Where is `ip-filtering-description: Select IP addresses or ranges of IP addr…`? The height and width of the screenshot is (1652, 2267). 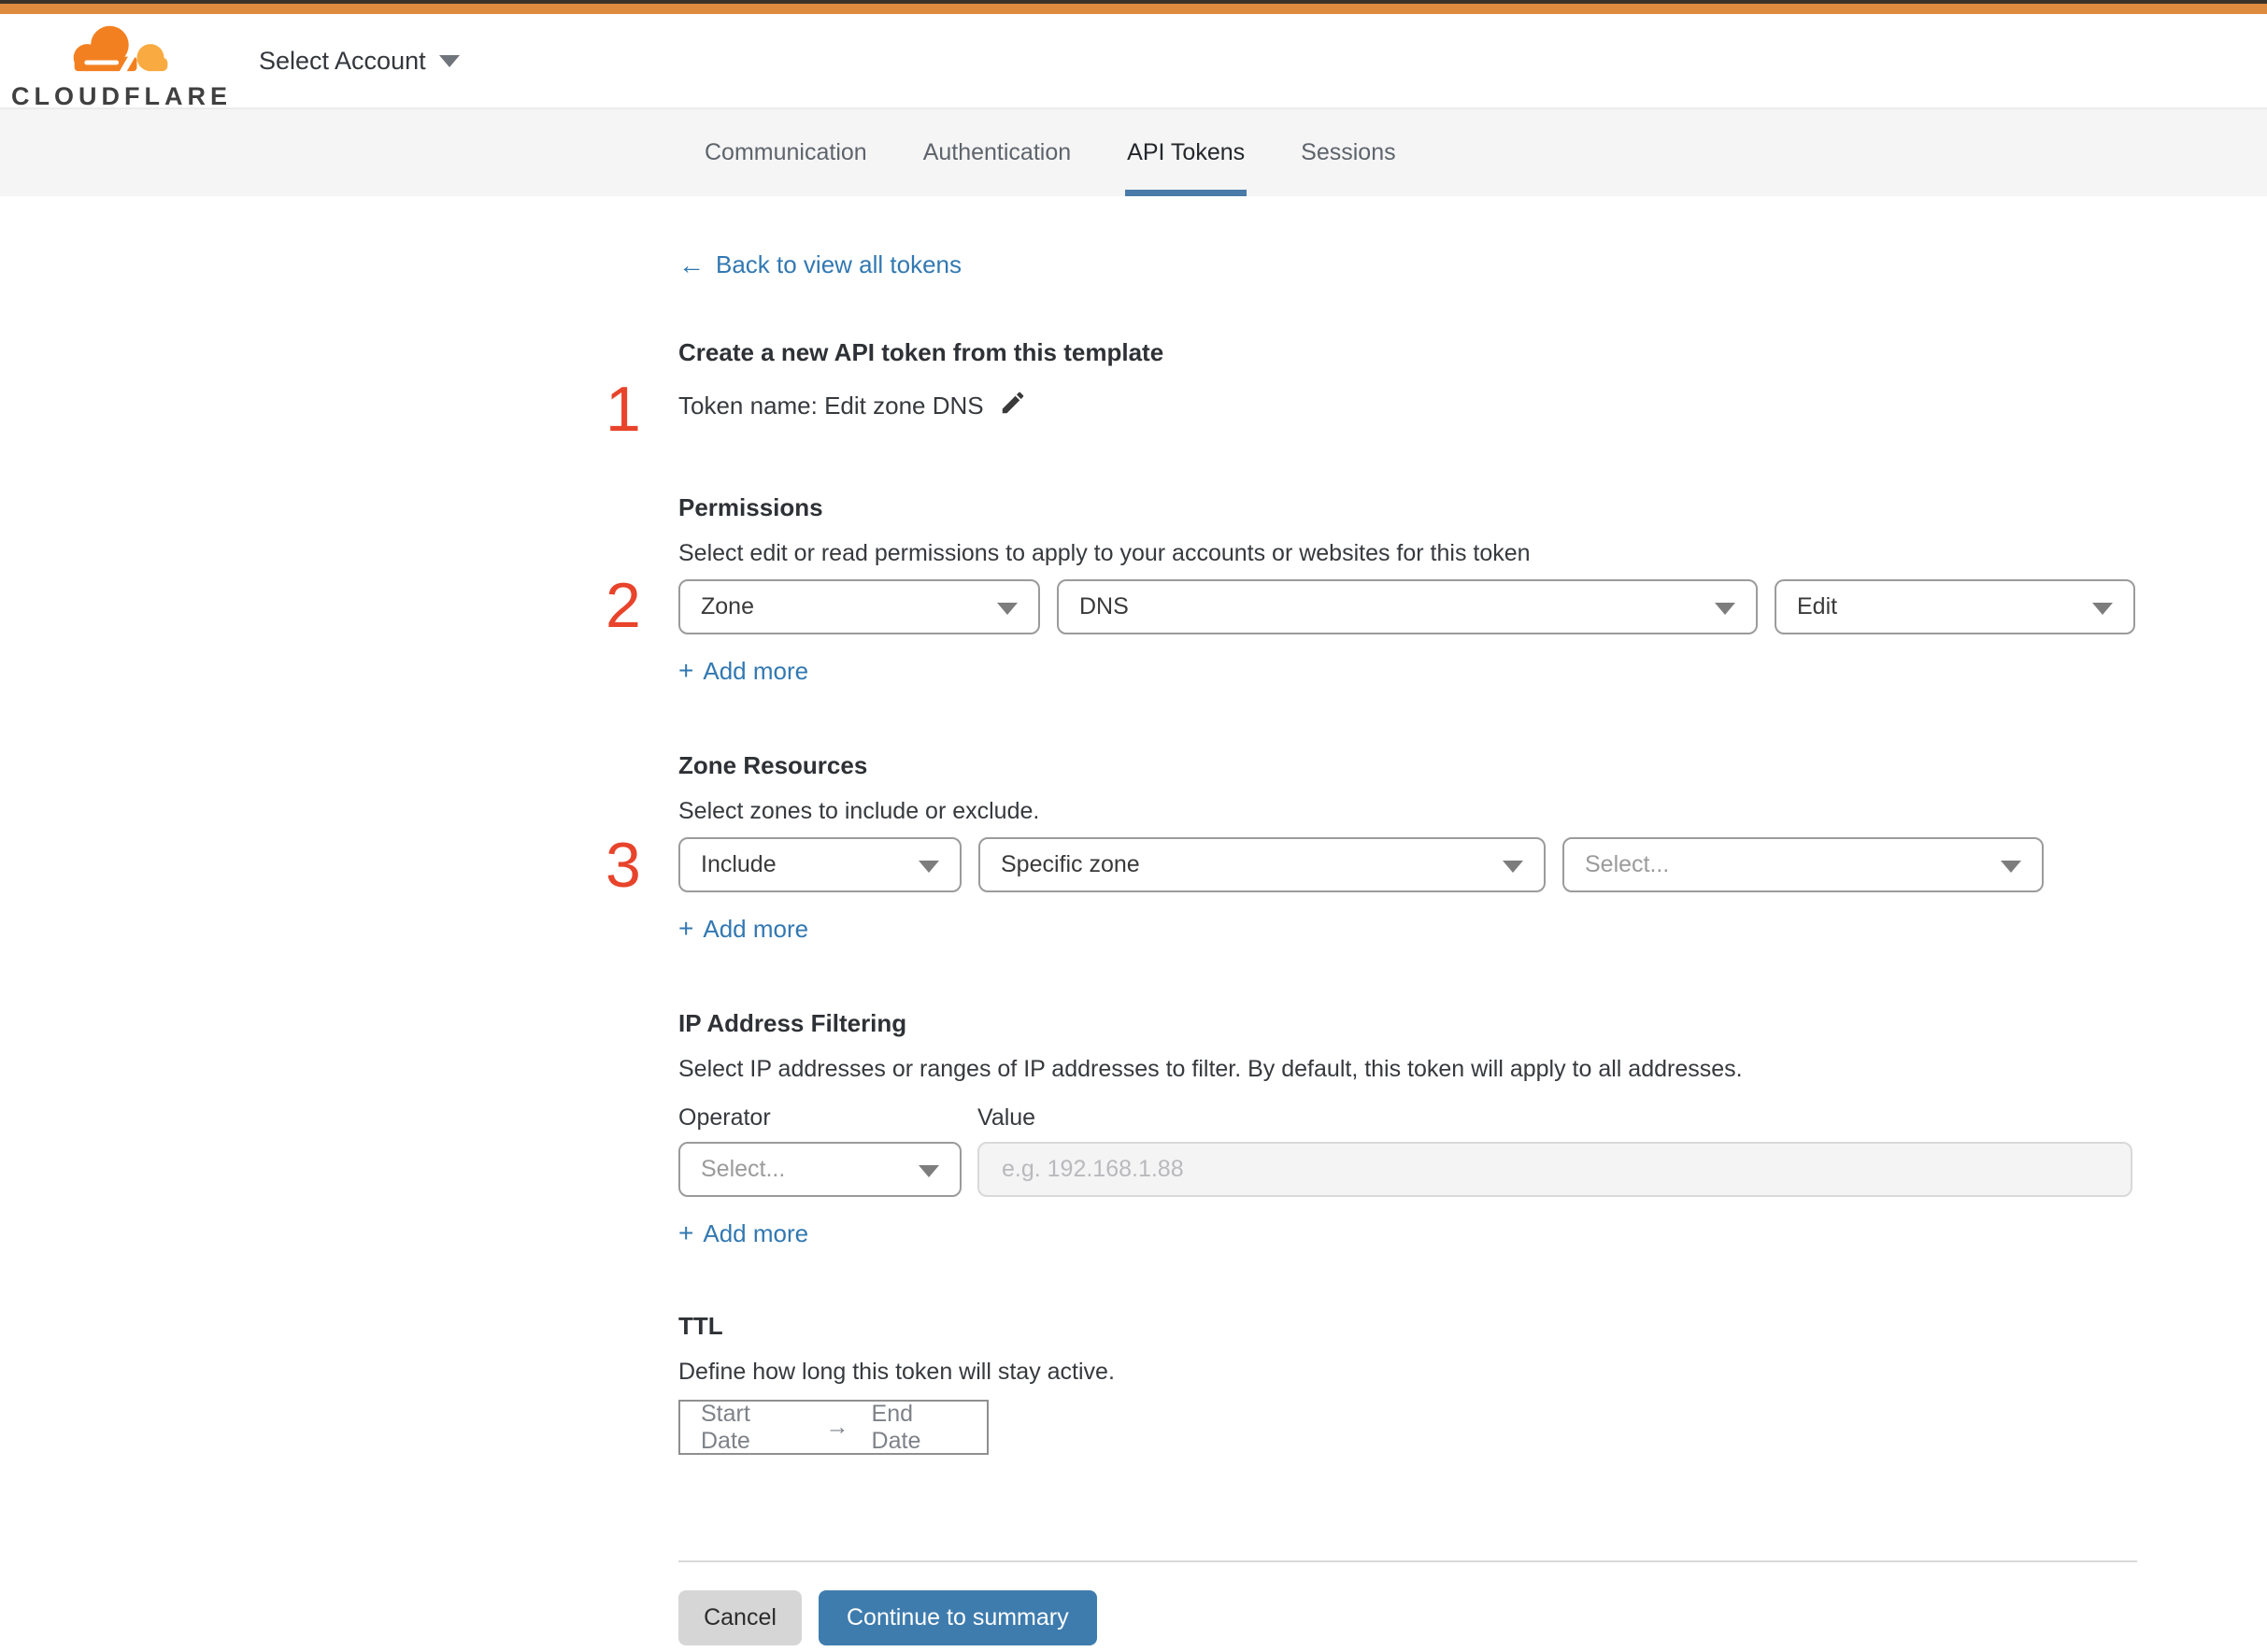 ip-filtering-description: Select IP addresses or ranges of IP addr… is located at coordinates (1211, 1069).